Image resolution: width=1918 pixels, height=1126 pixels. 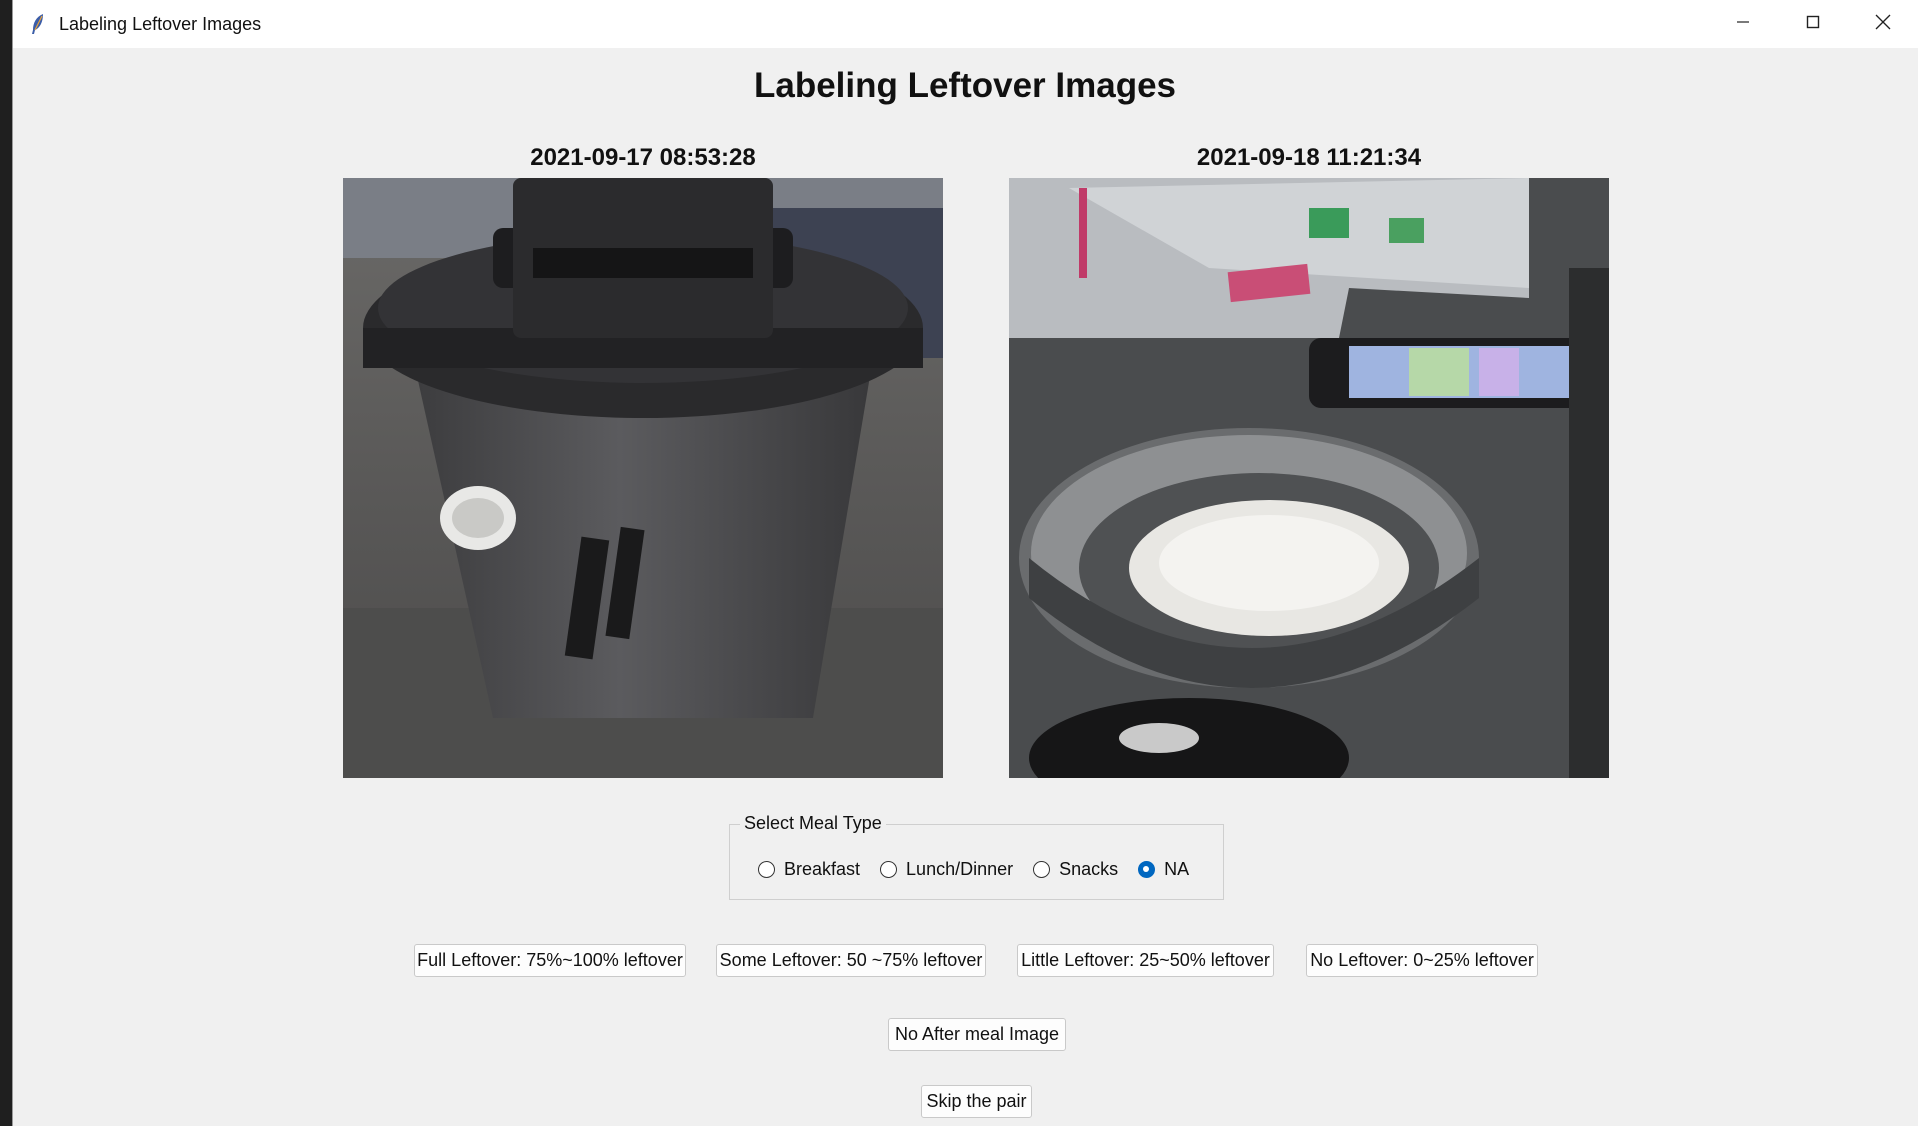 What do you see at coordinates (643, 157) in the screenshot?
I see `before-image-timestamp: 2021-09-17 08:53:28` at bounding box center [643, 157].